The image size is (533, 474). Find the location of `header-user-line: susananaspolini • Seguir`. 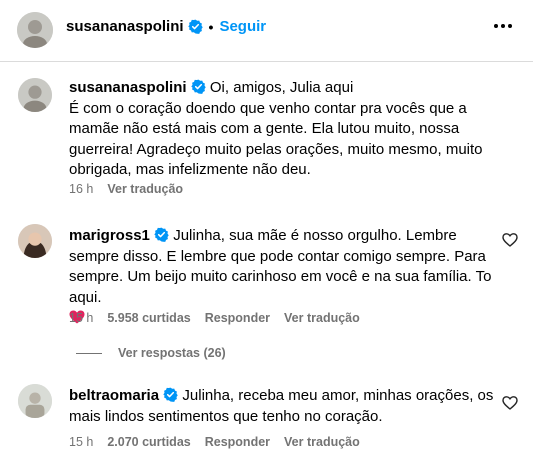

header-user-line: susananaspolini • Seguir is located at coordinates (166, 26).